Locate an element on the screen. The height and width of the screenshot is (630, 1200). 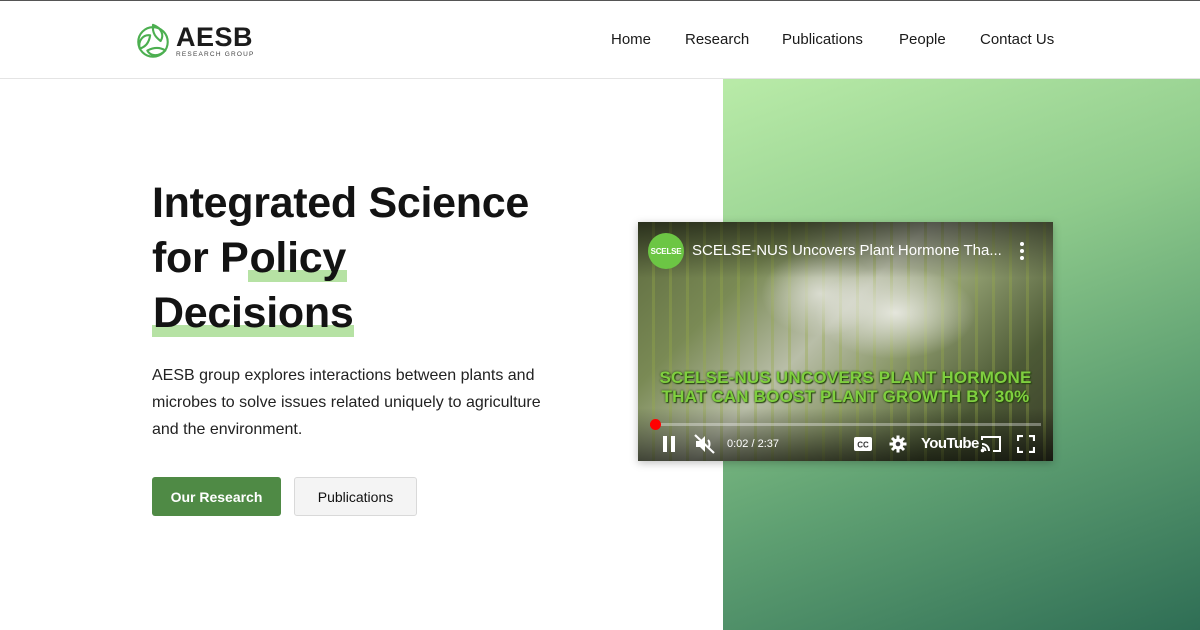
channel-avatar: SCELSE is located at coordinates (666, 251).